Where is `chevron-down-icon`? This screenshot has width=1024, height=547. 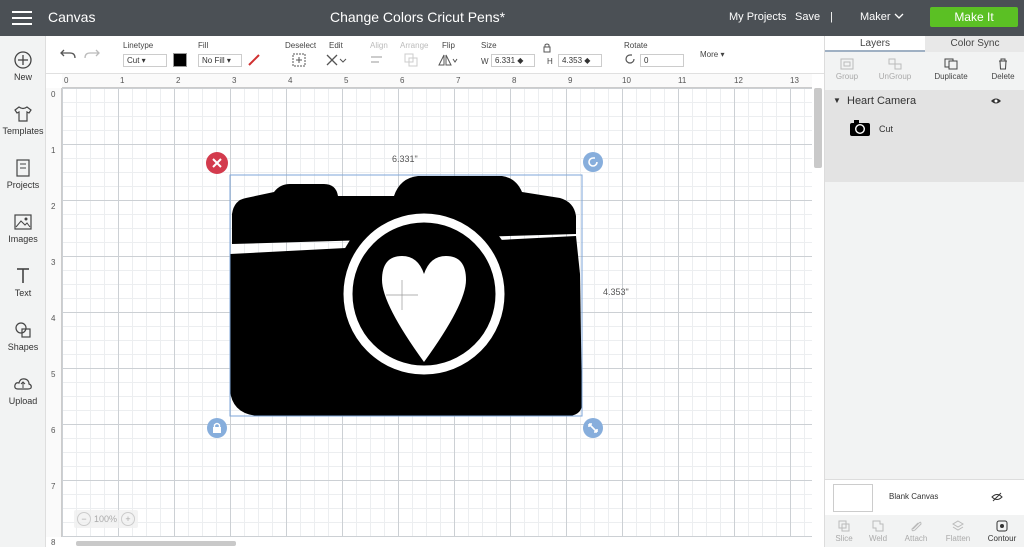 chevron-down-icon is located at coordinates (899, 16).